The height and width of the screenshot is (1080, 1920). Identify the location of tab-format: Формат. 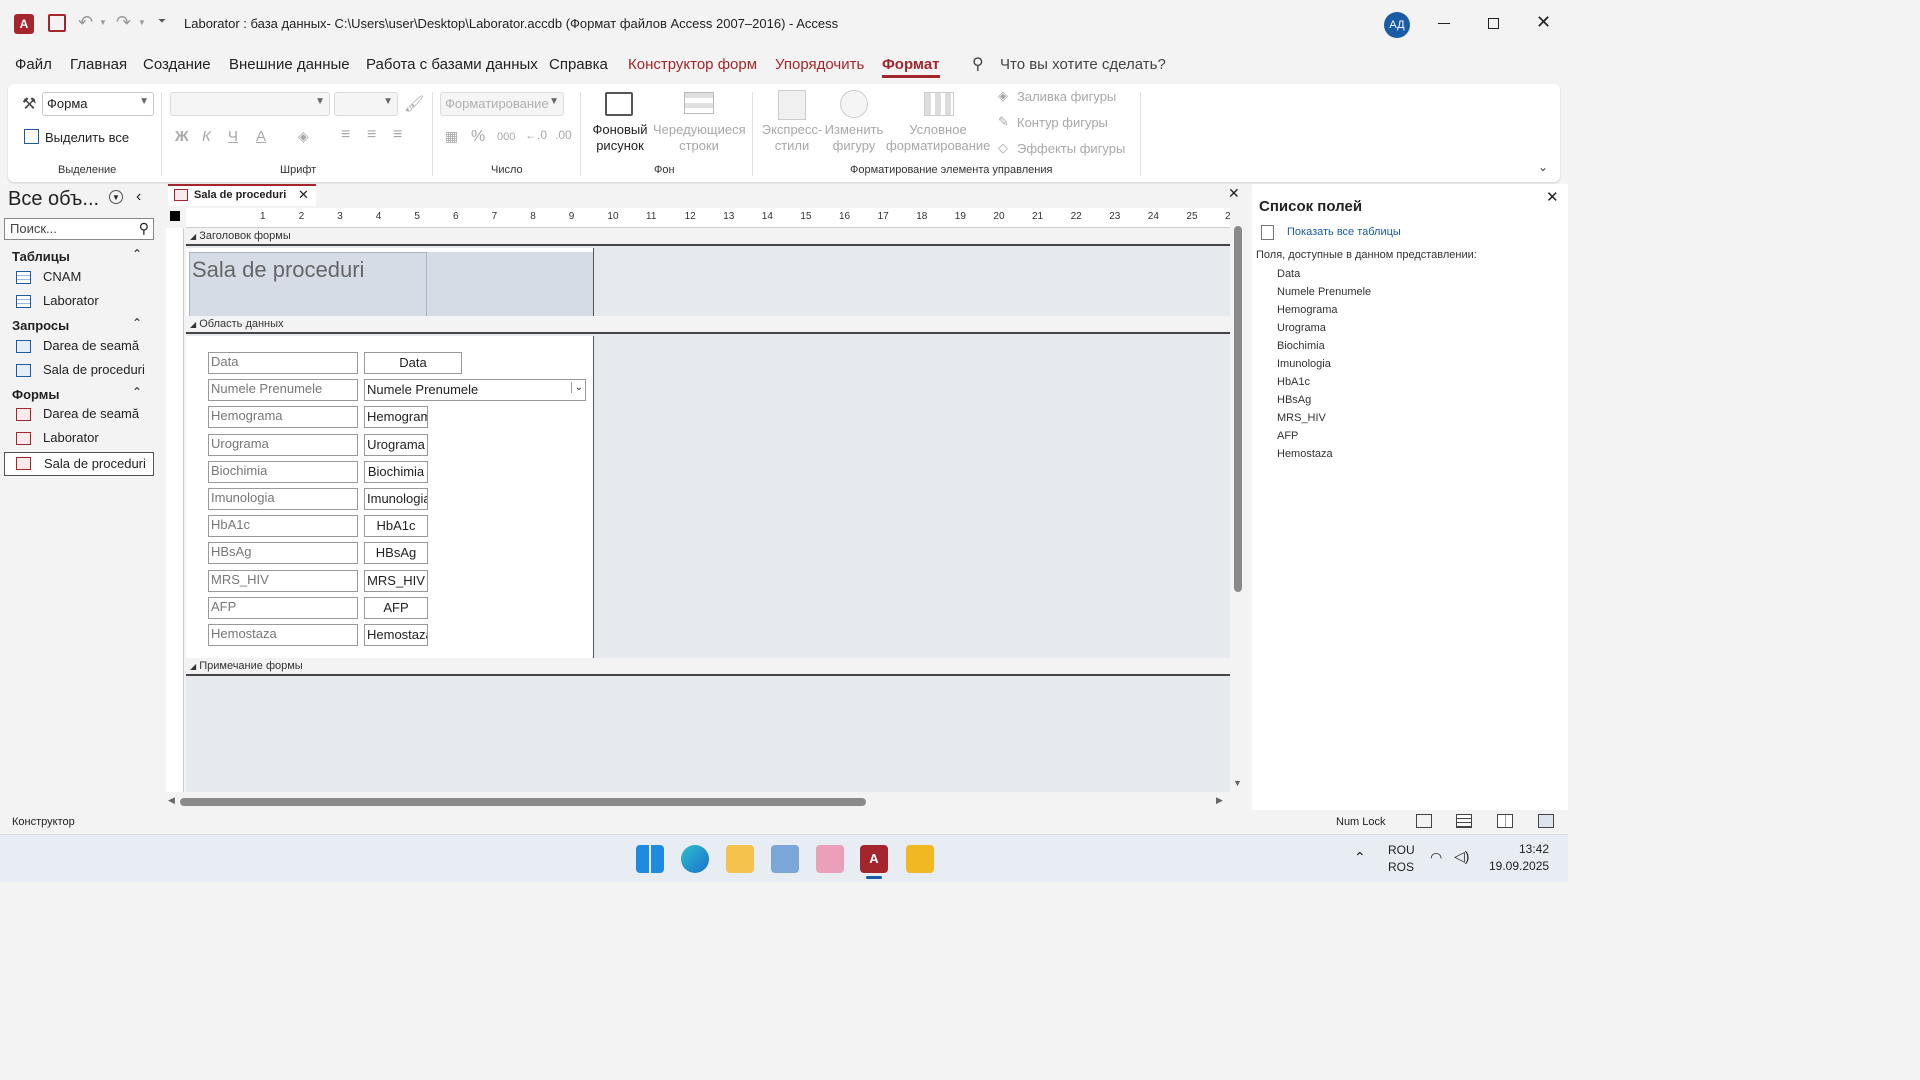
(911, 67).